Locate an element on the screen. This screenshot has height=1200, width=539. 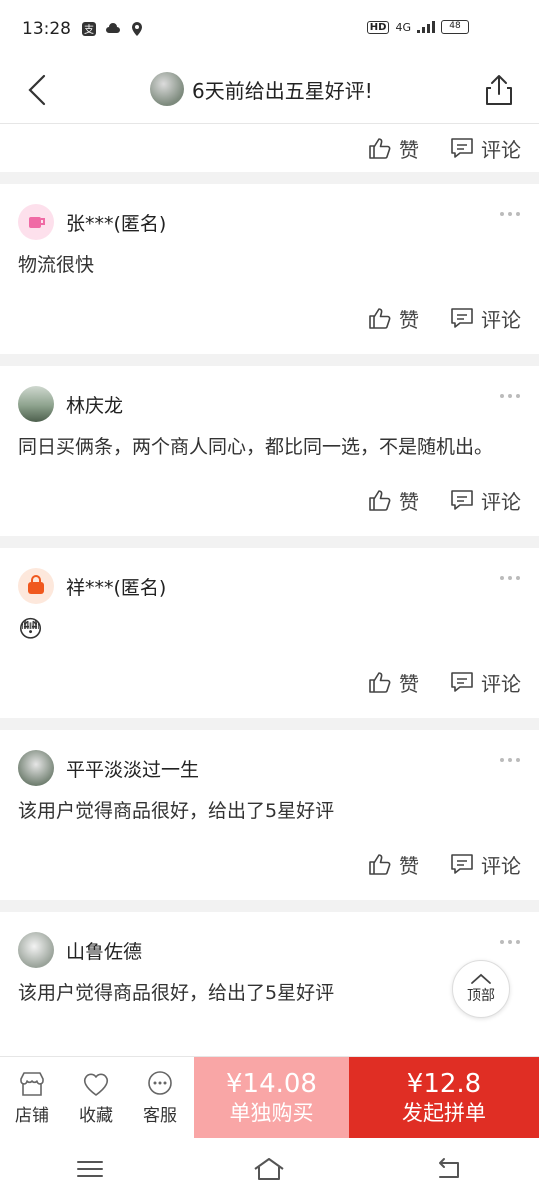
scroll-to-top-label: 顶部 is located at coordinates (481, 996).